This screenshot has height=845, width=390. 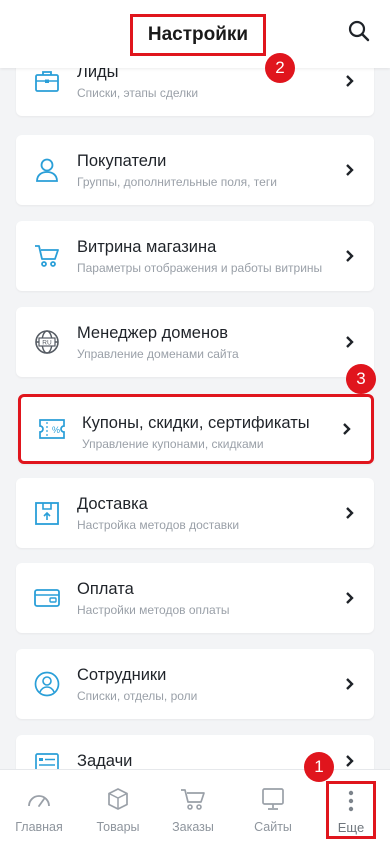 What do you see at coordinates (195, 598) in the screenshot?
I see `settings-item-payment: Оплата Настройки методов оплаты` at bounding box center [195, 598].